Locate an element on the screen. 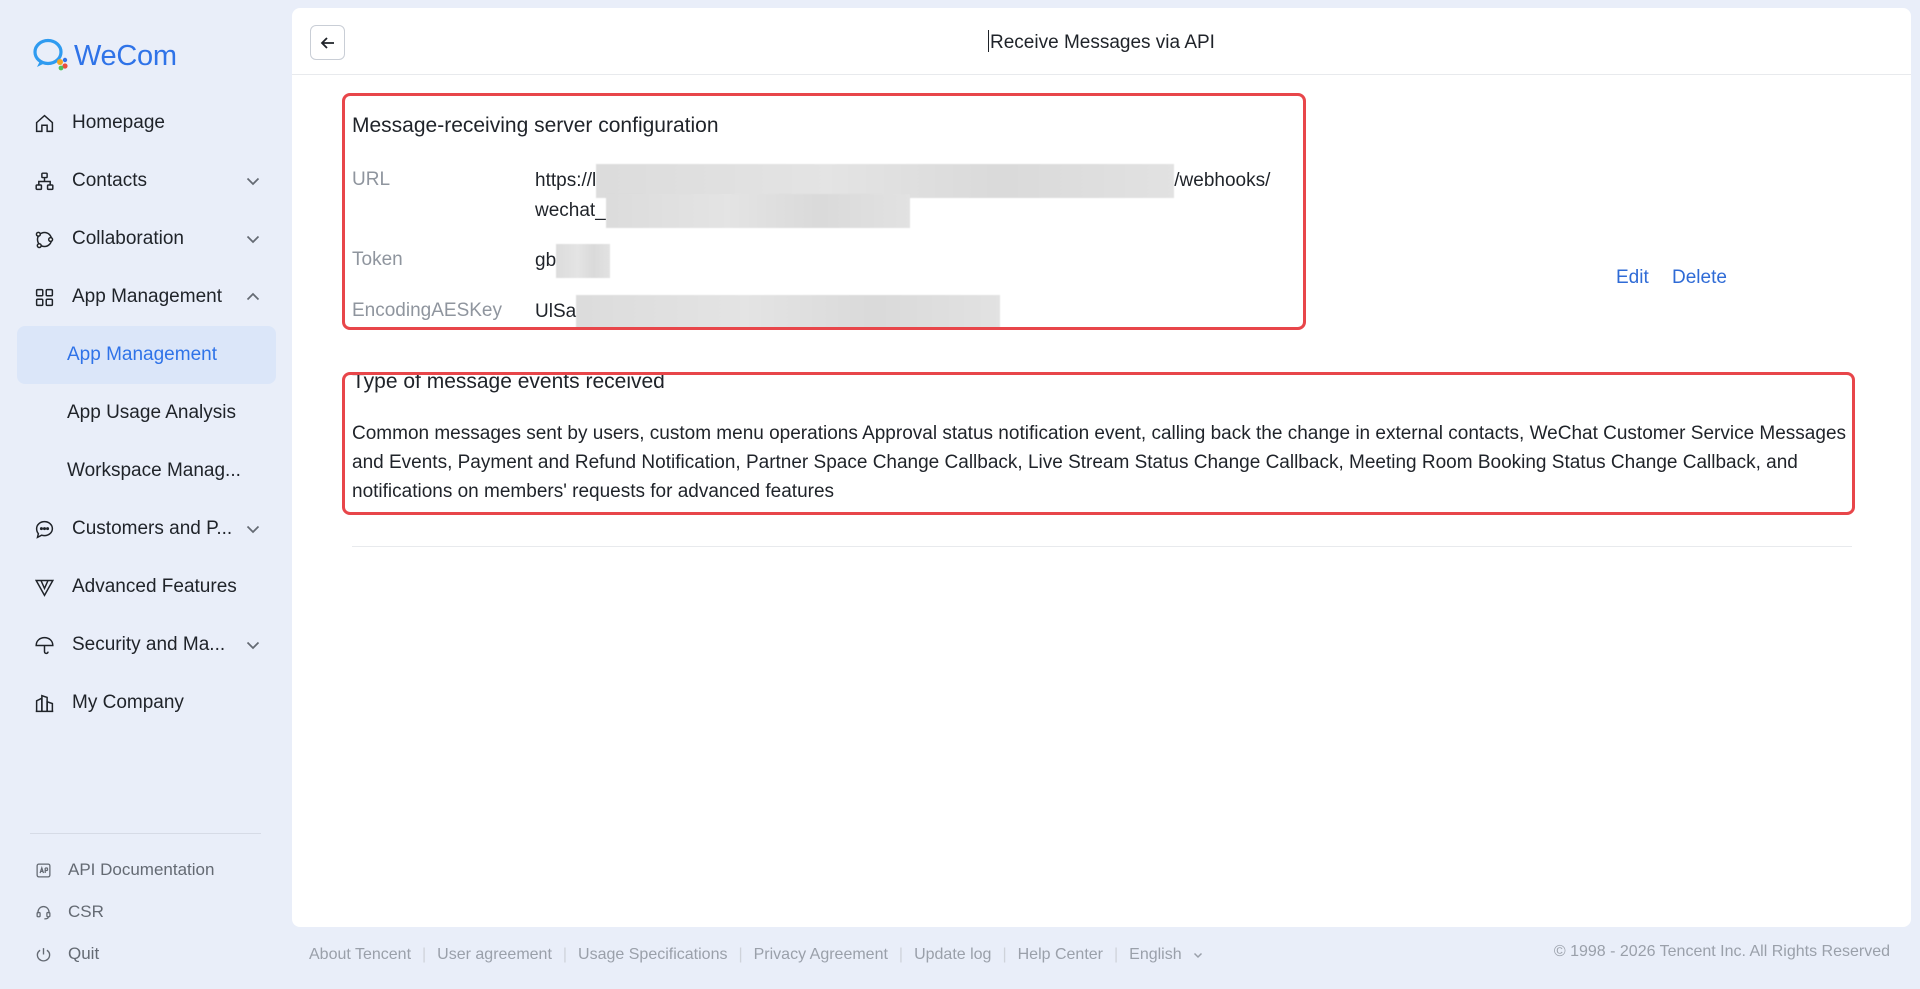 The height and width of the screenshot is (989, 1920). api-documentation-link: API Documentation is located at coordinates (154, 870).